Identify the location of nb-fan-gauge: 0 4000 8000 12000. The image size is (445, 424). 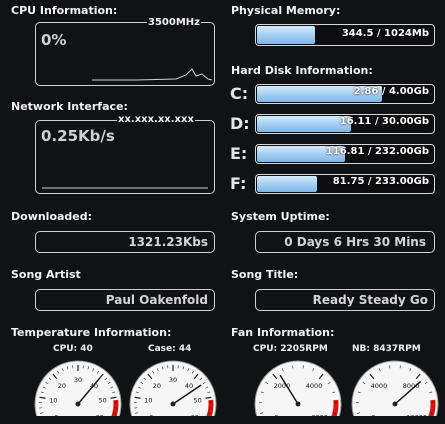
(395, 388).